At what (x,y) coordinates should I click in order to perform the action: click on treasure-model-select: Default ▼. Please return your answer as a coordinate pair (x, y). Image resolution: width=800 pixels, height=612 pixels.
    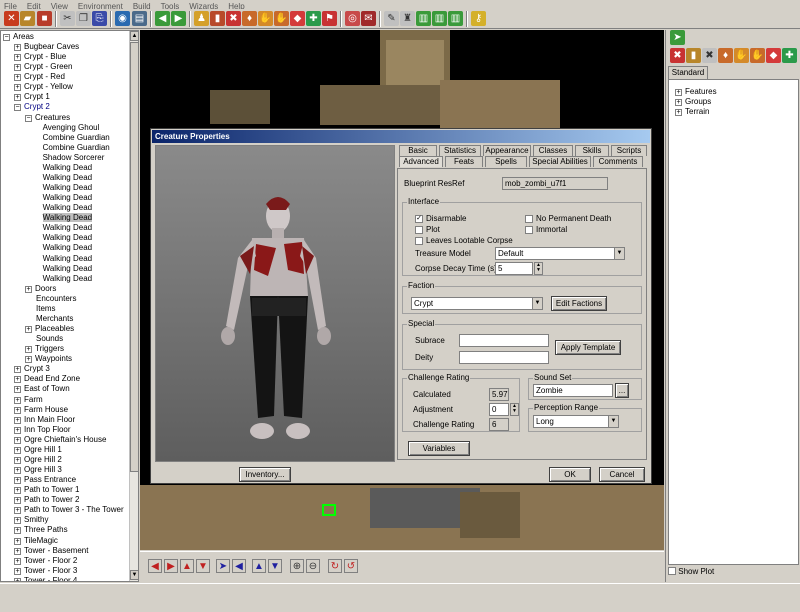
    Looking at the image, I should click on (560, 253).